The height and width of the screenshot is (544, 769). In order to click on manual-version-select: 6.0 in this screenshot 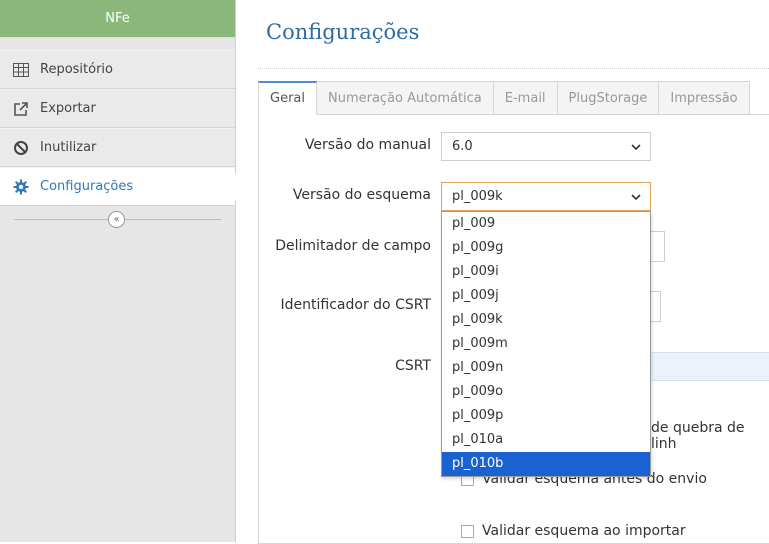, I will do `click(546, 146)`.